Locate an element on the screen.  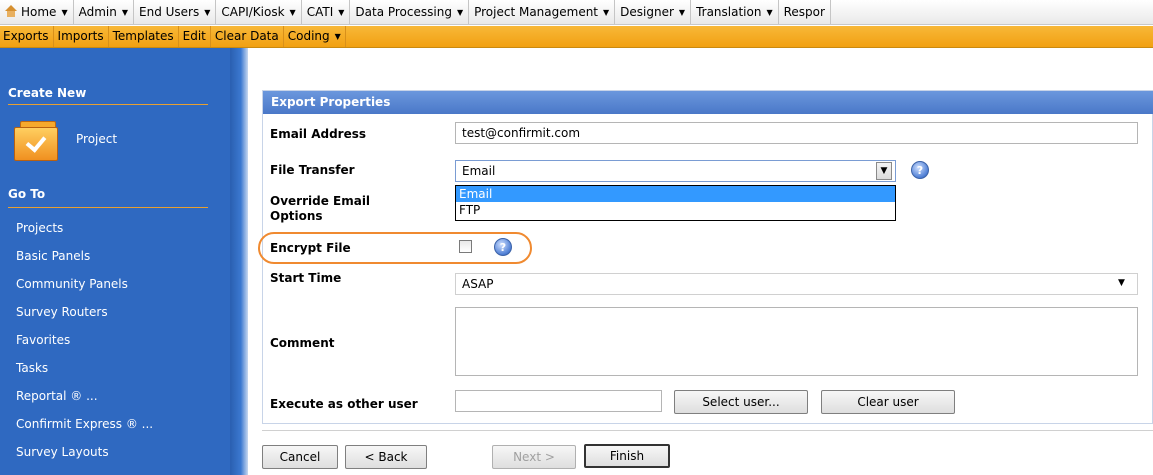
menu-admin: Admin ▼ is located at coordinates (104, 12).